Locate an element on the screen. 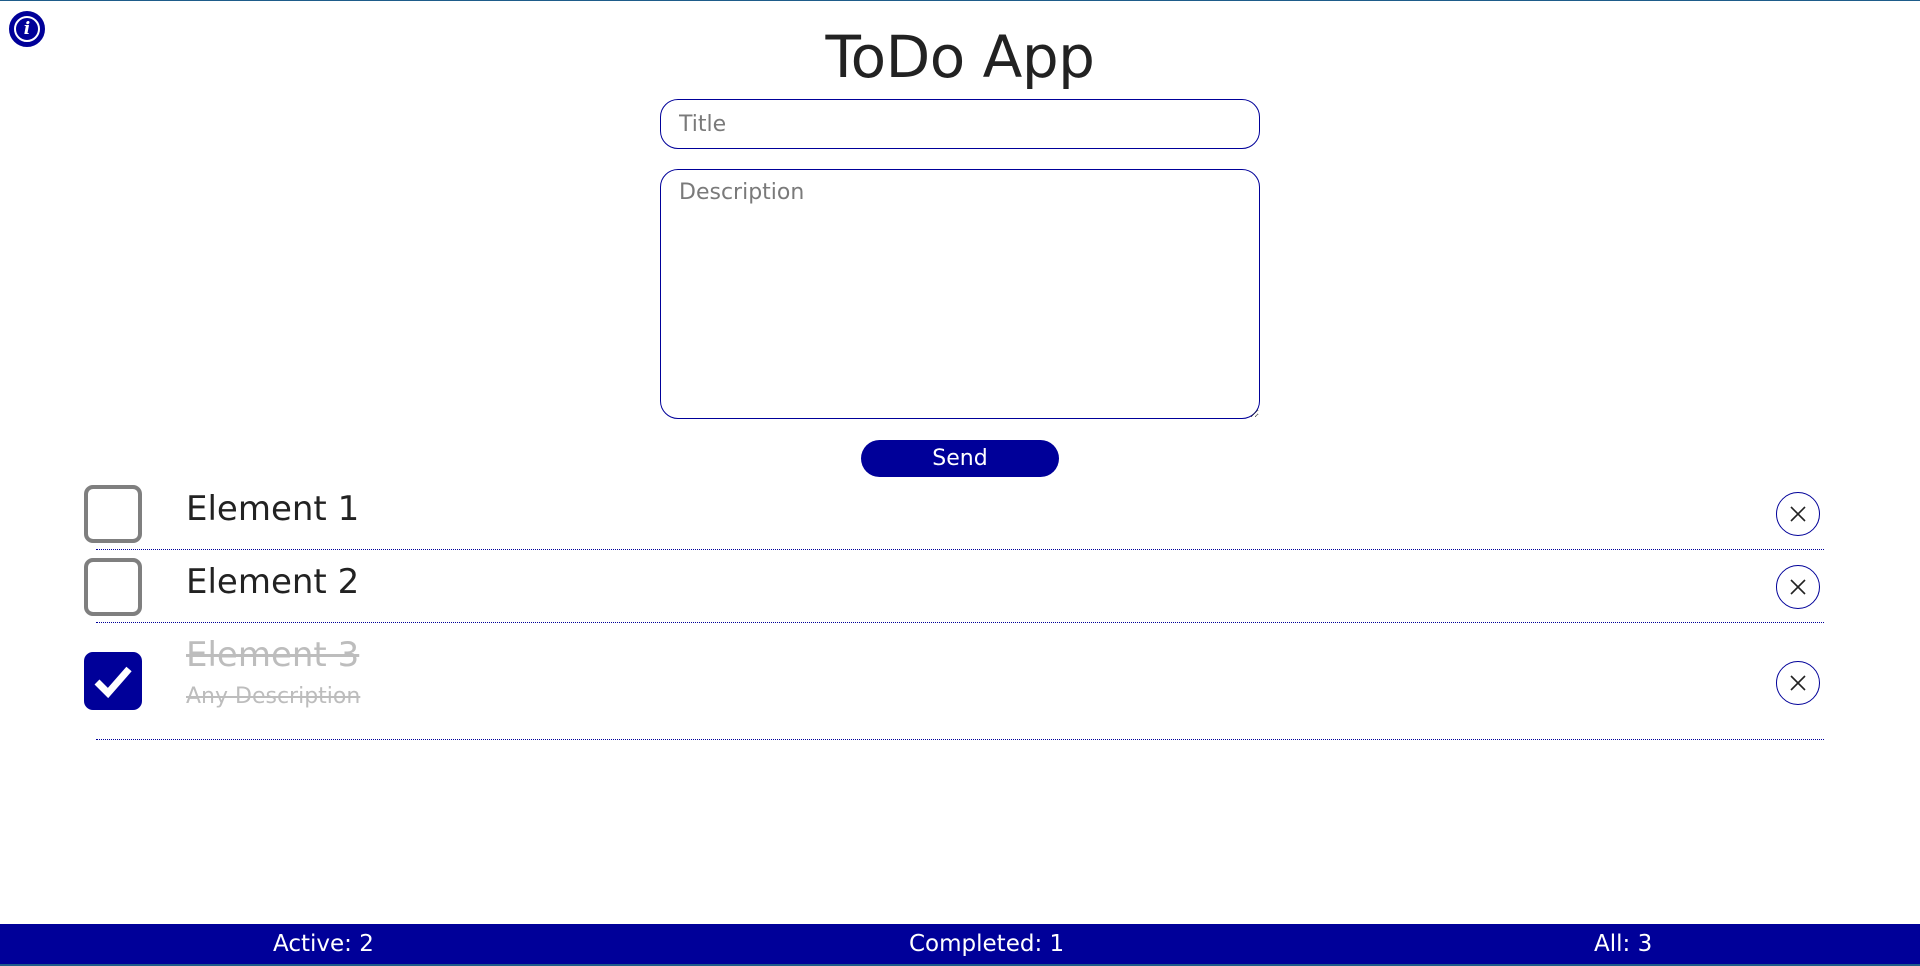 Image resolution: width=1920 pixels, height=966 pixels. description-input is located at coordinates (960, 294).